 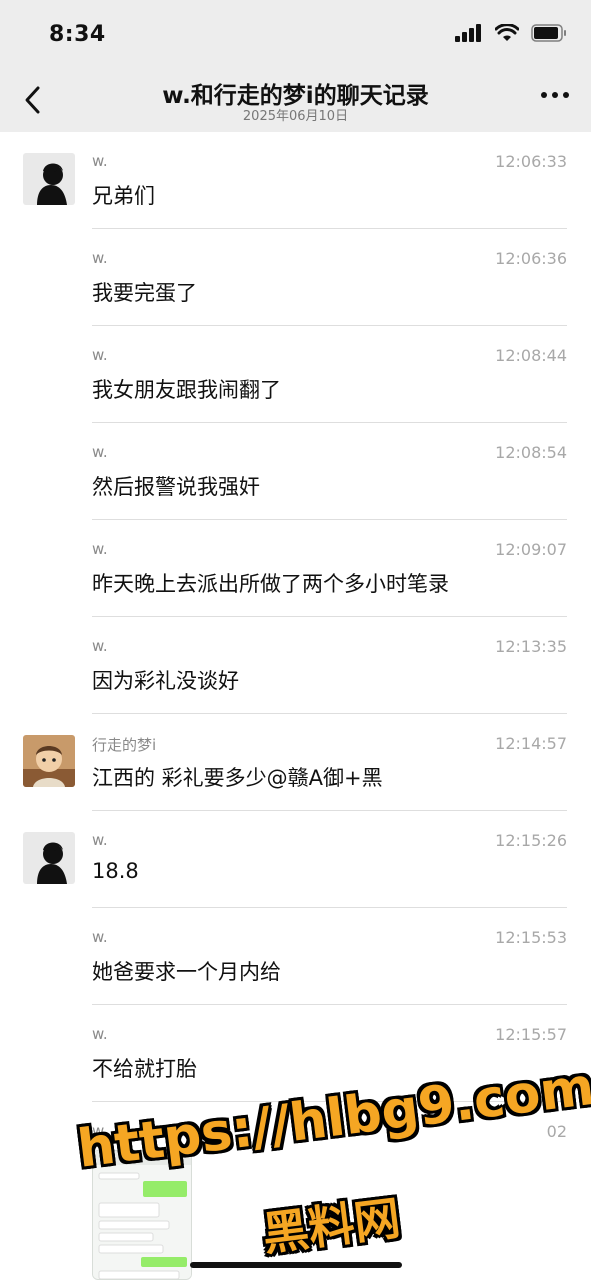 I want to click on list-item: w. 12:09:07 昨天晚上去派出所做了两个多小时笔录, so click(x=295, y=568).